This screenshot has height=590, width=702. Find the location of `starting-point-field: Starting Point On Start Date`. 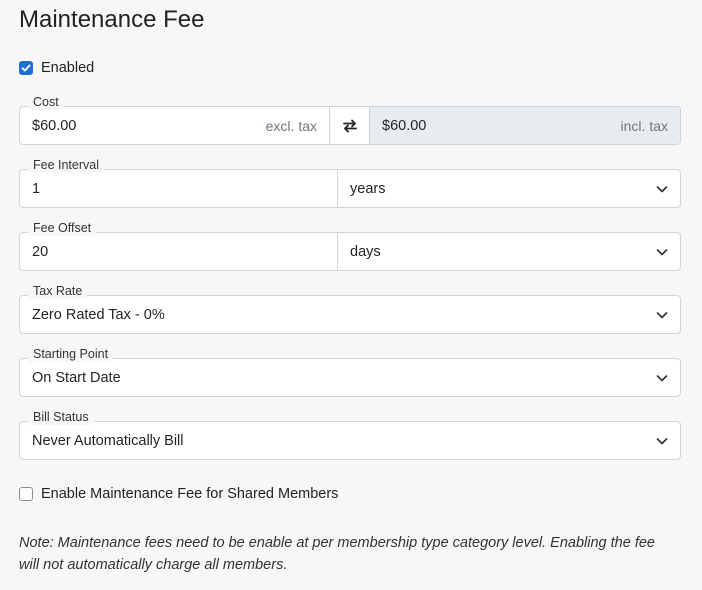

starting-point-field: Starting Point On Start Date is located at coordinates (350, 371).